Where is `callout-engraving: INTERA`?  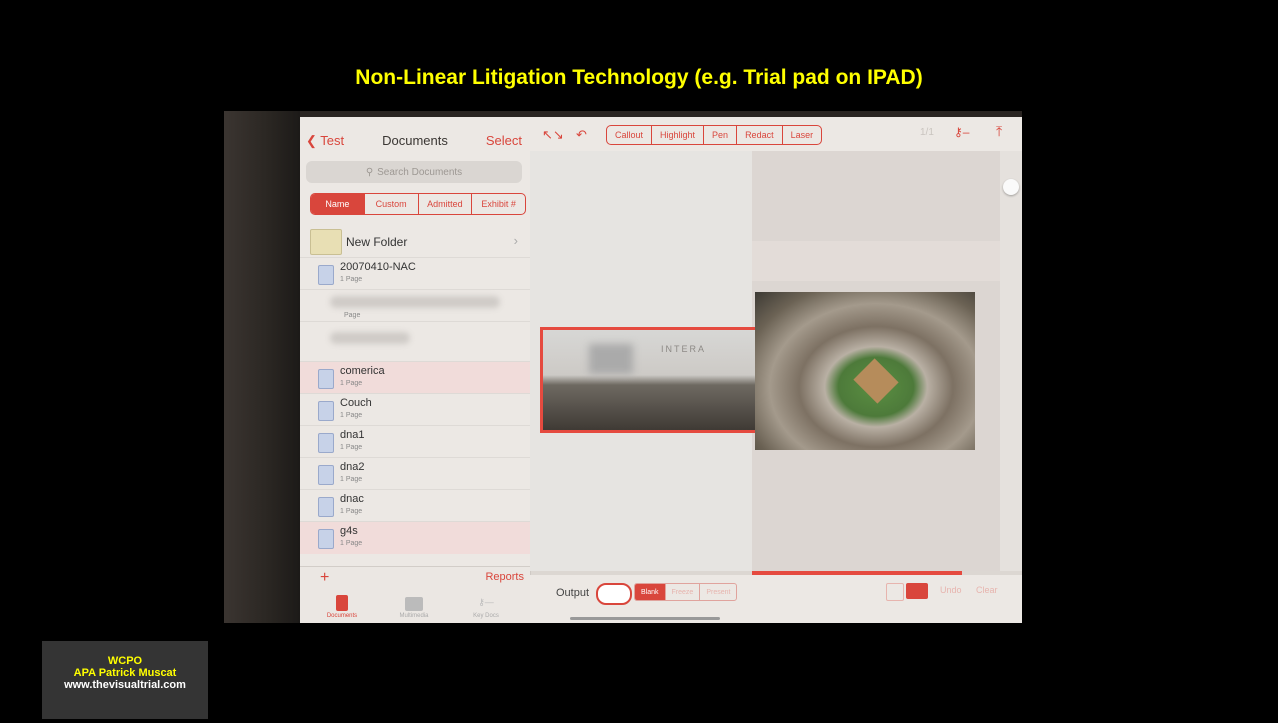
callout-engraving: INTERA is located at coordinates (684, 349).